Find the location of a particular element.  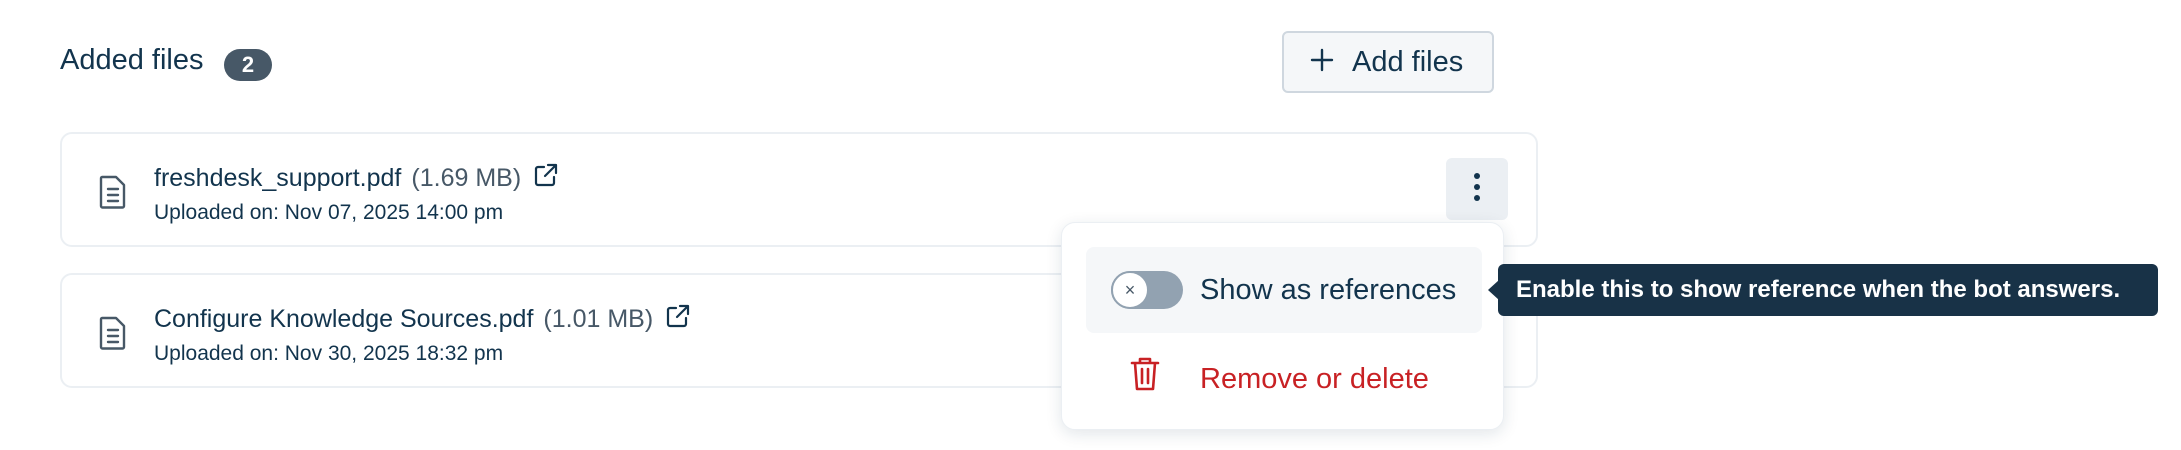

show-as-references-item: × Show as references is located at coordinates (1284, 290).